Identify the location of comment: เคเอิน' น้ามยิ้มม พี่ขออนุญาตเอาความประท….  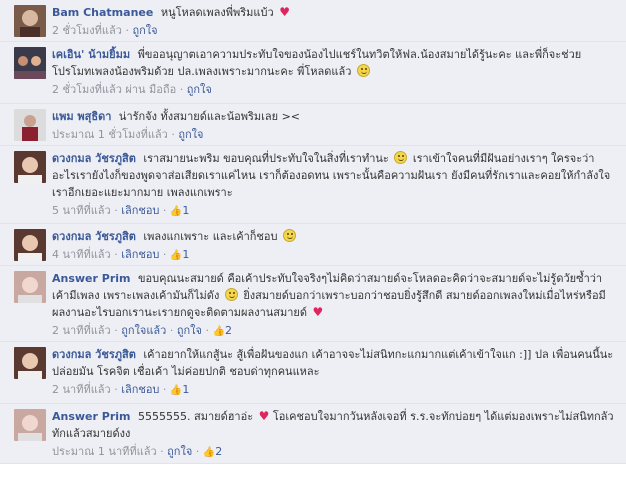
(313, 73).